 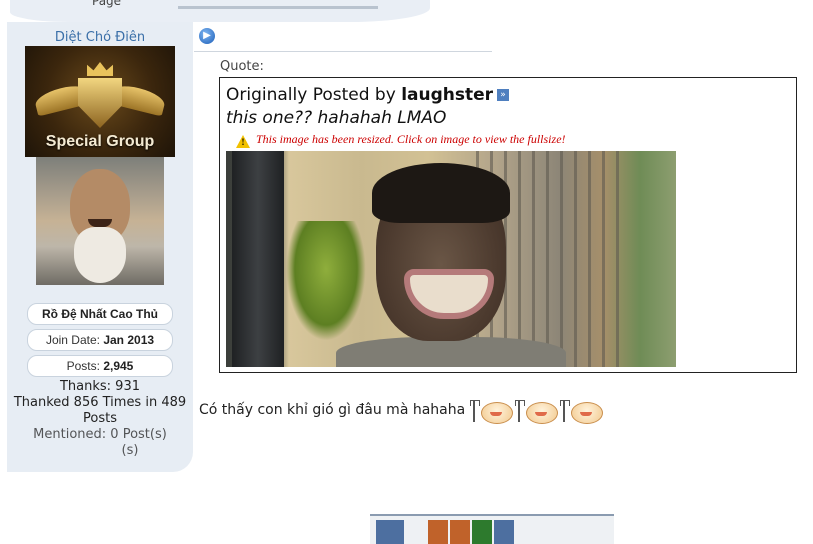 I want to click on post-divider, so click(x=343, y=51).